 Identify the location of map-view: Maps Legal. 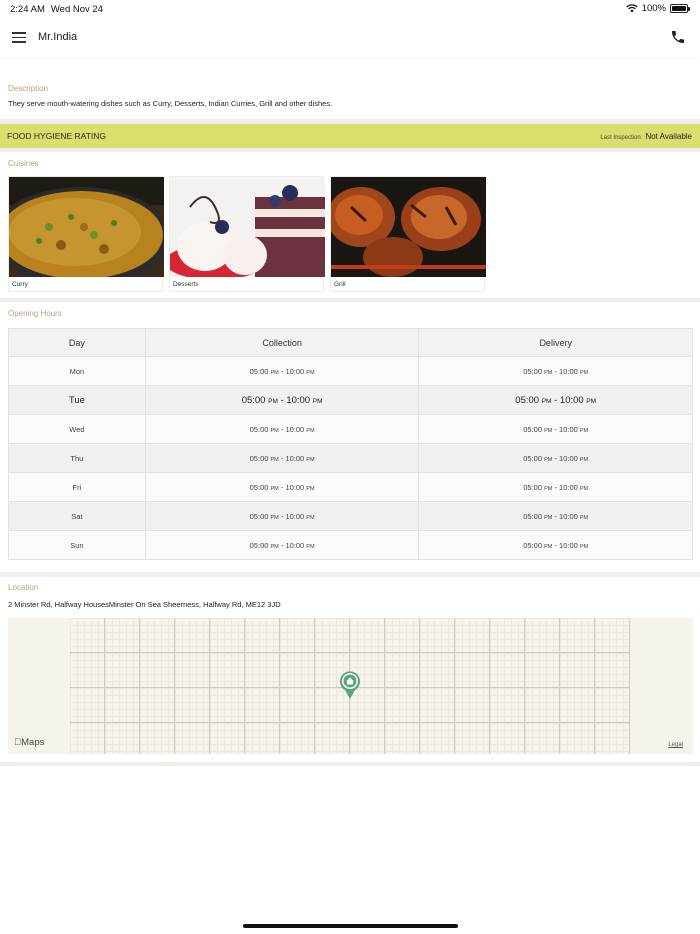
(350, 686).